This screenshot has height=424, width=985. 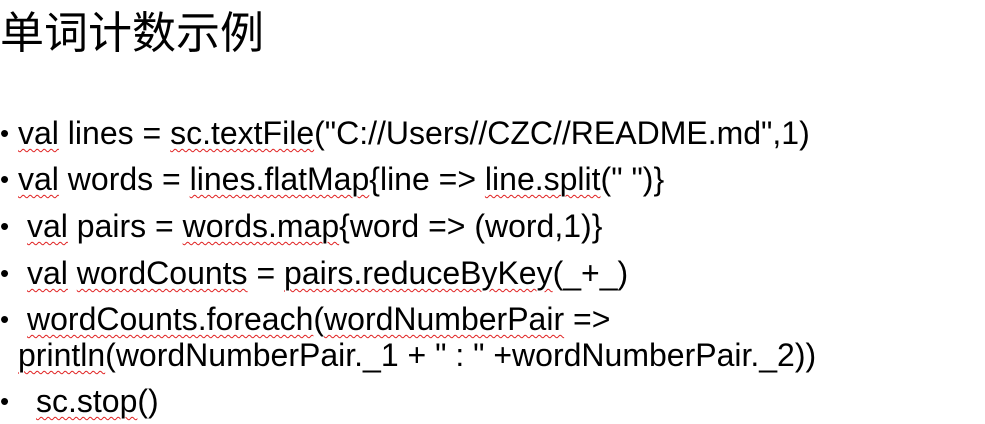 I want to click on code-token: {line =>, so click(x=427, y=179).